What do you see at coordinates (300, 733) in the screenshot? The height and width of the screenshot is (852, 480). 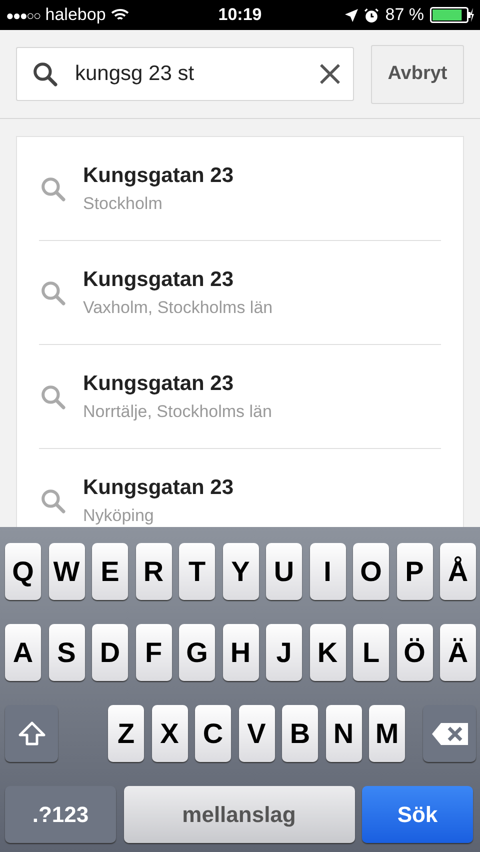 I see `keyboard-key: B` at bounding box center [300, 733].